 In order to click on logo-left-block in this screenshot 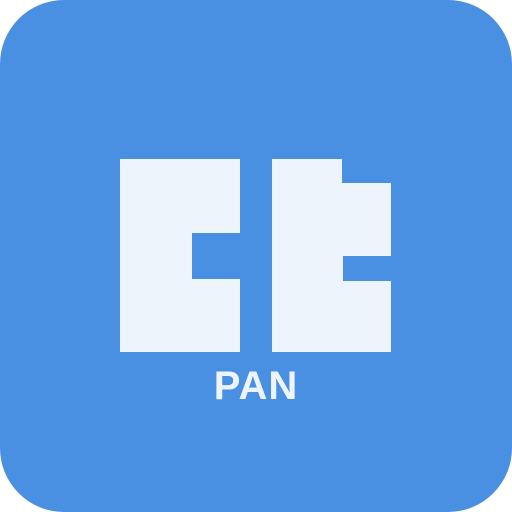, I will do `click(180, 255)`.